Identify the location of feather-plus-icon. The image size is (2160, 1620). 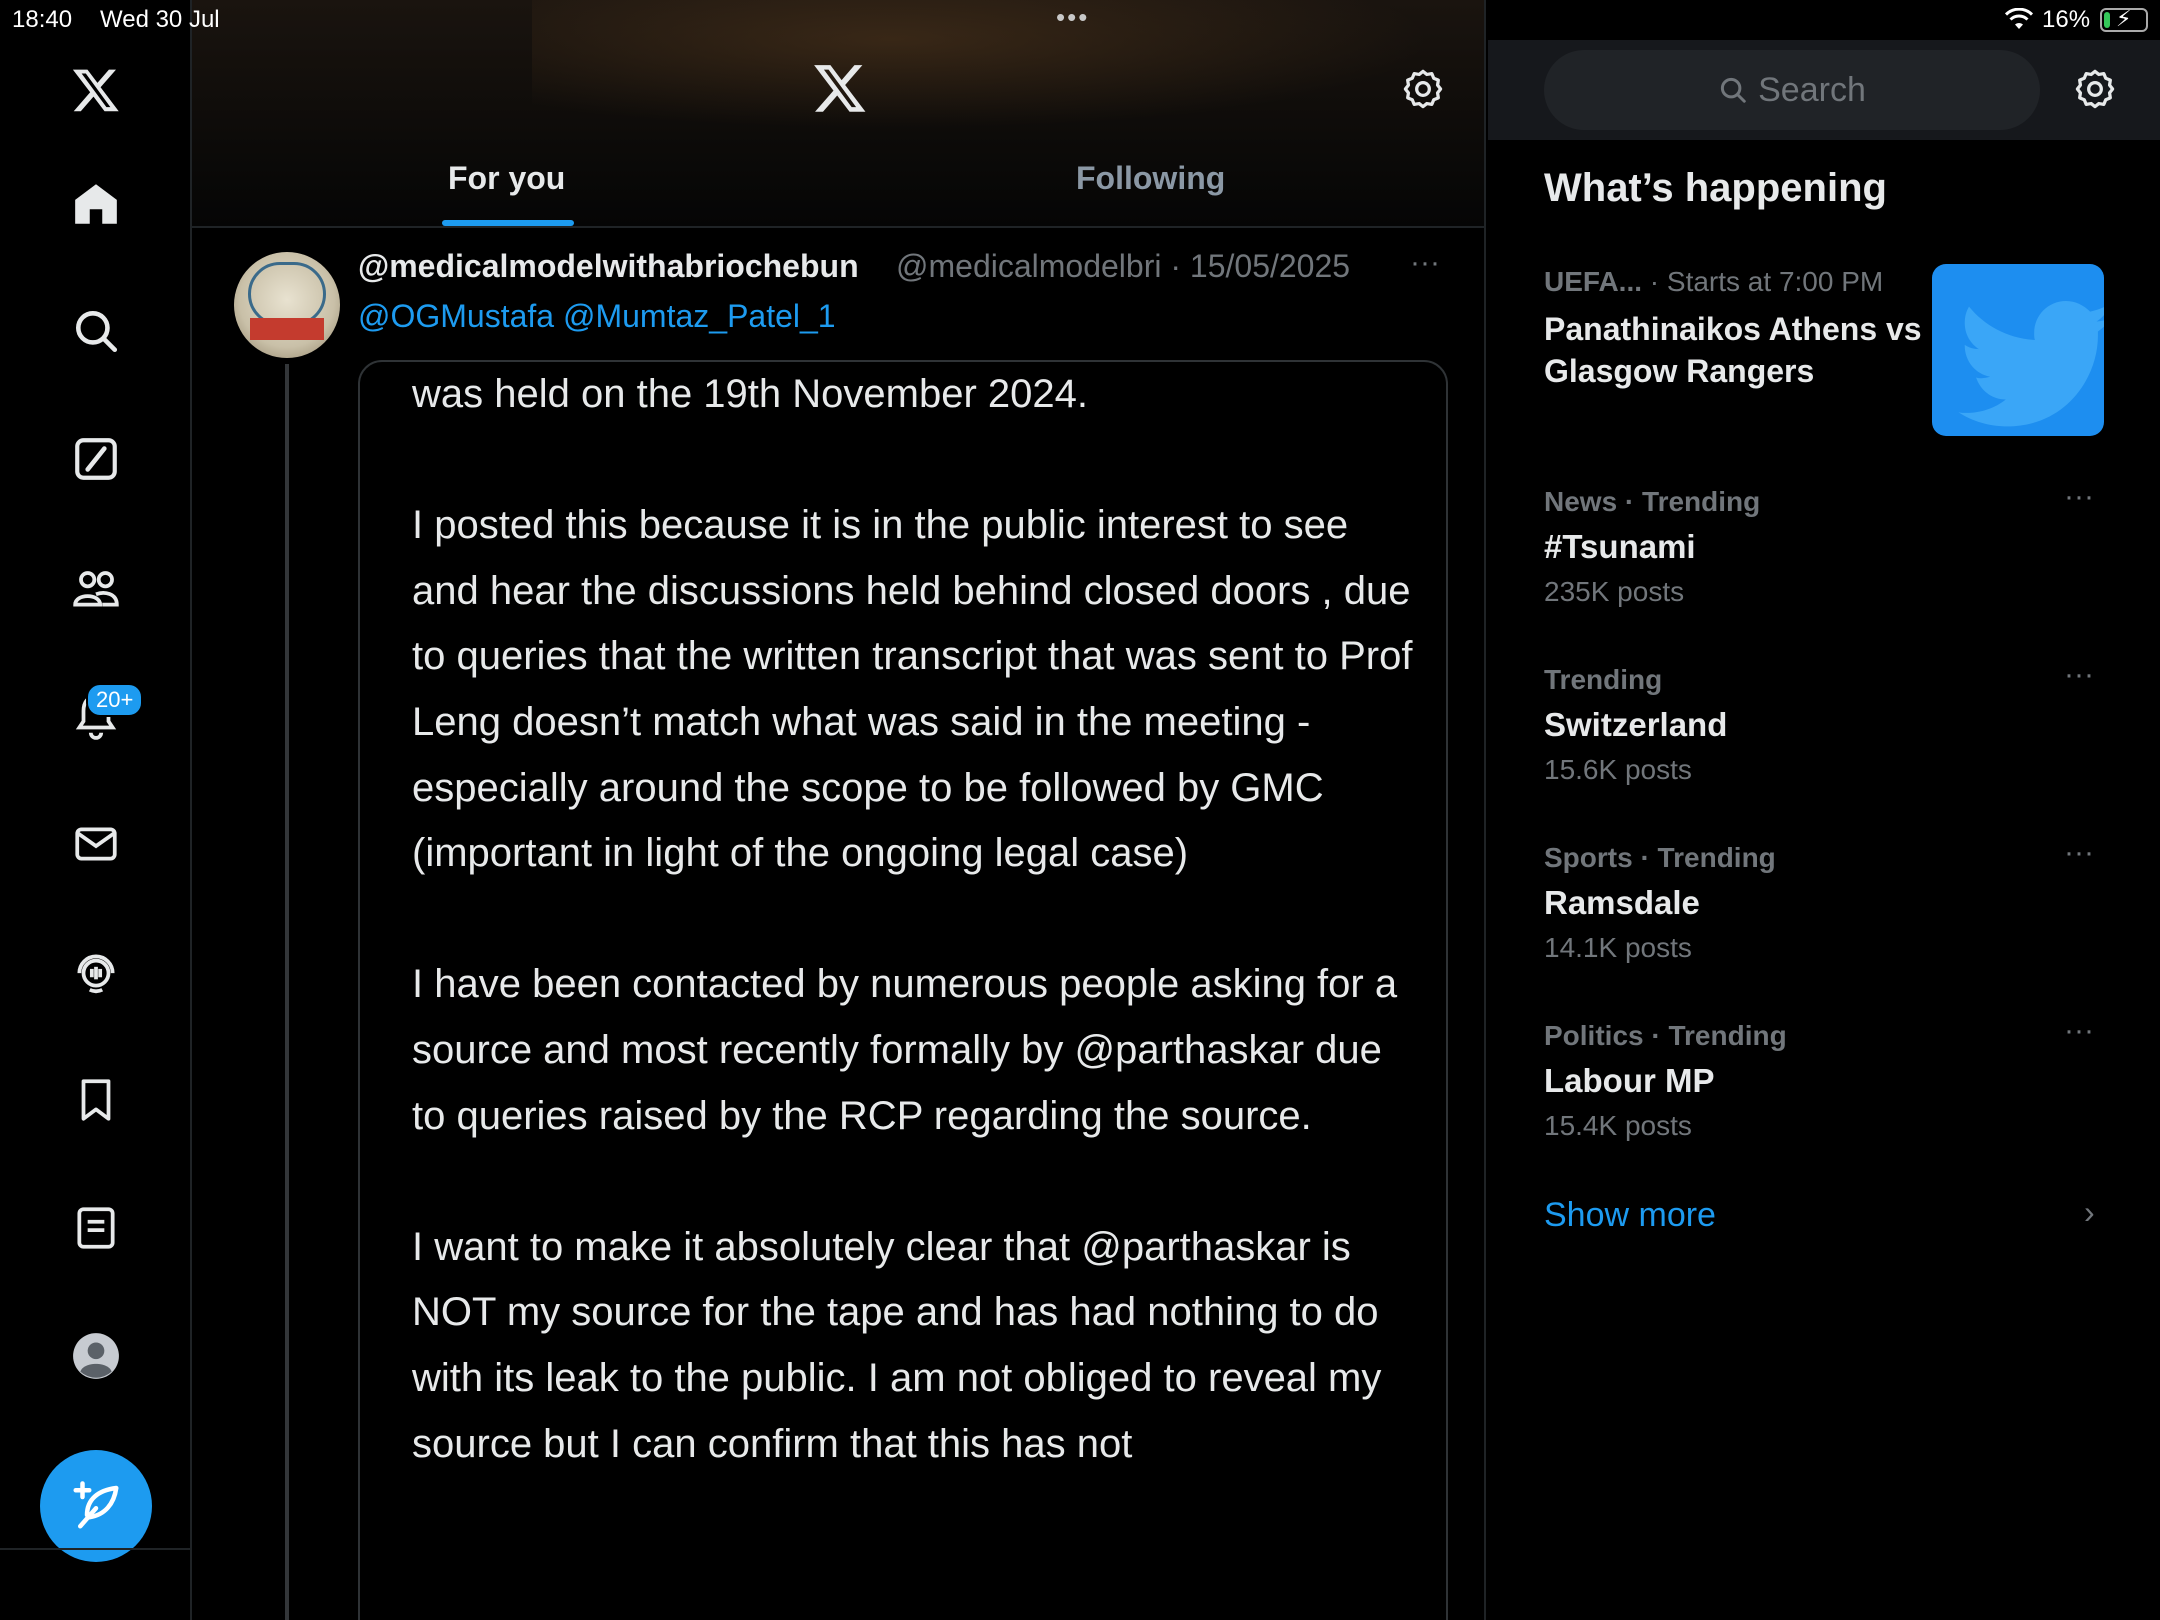
(96, 1505).